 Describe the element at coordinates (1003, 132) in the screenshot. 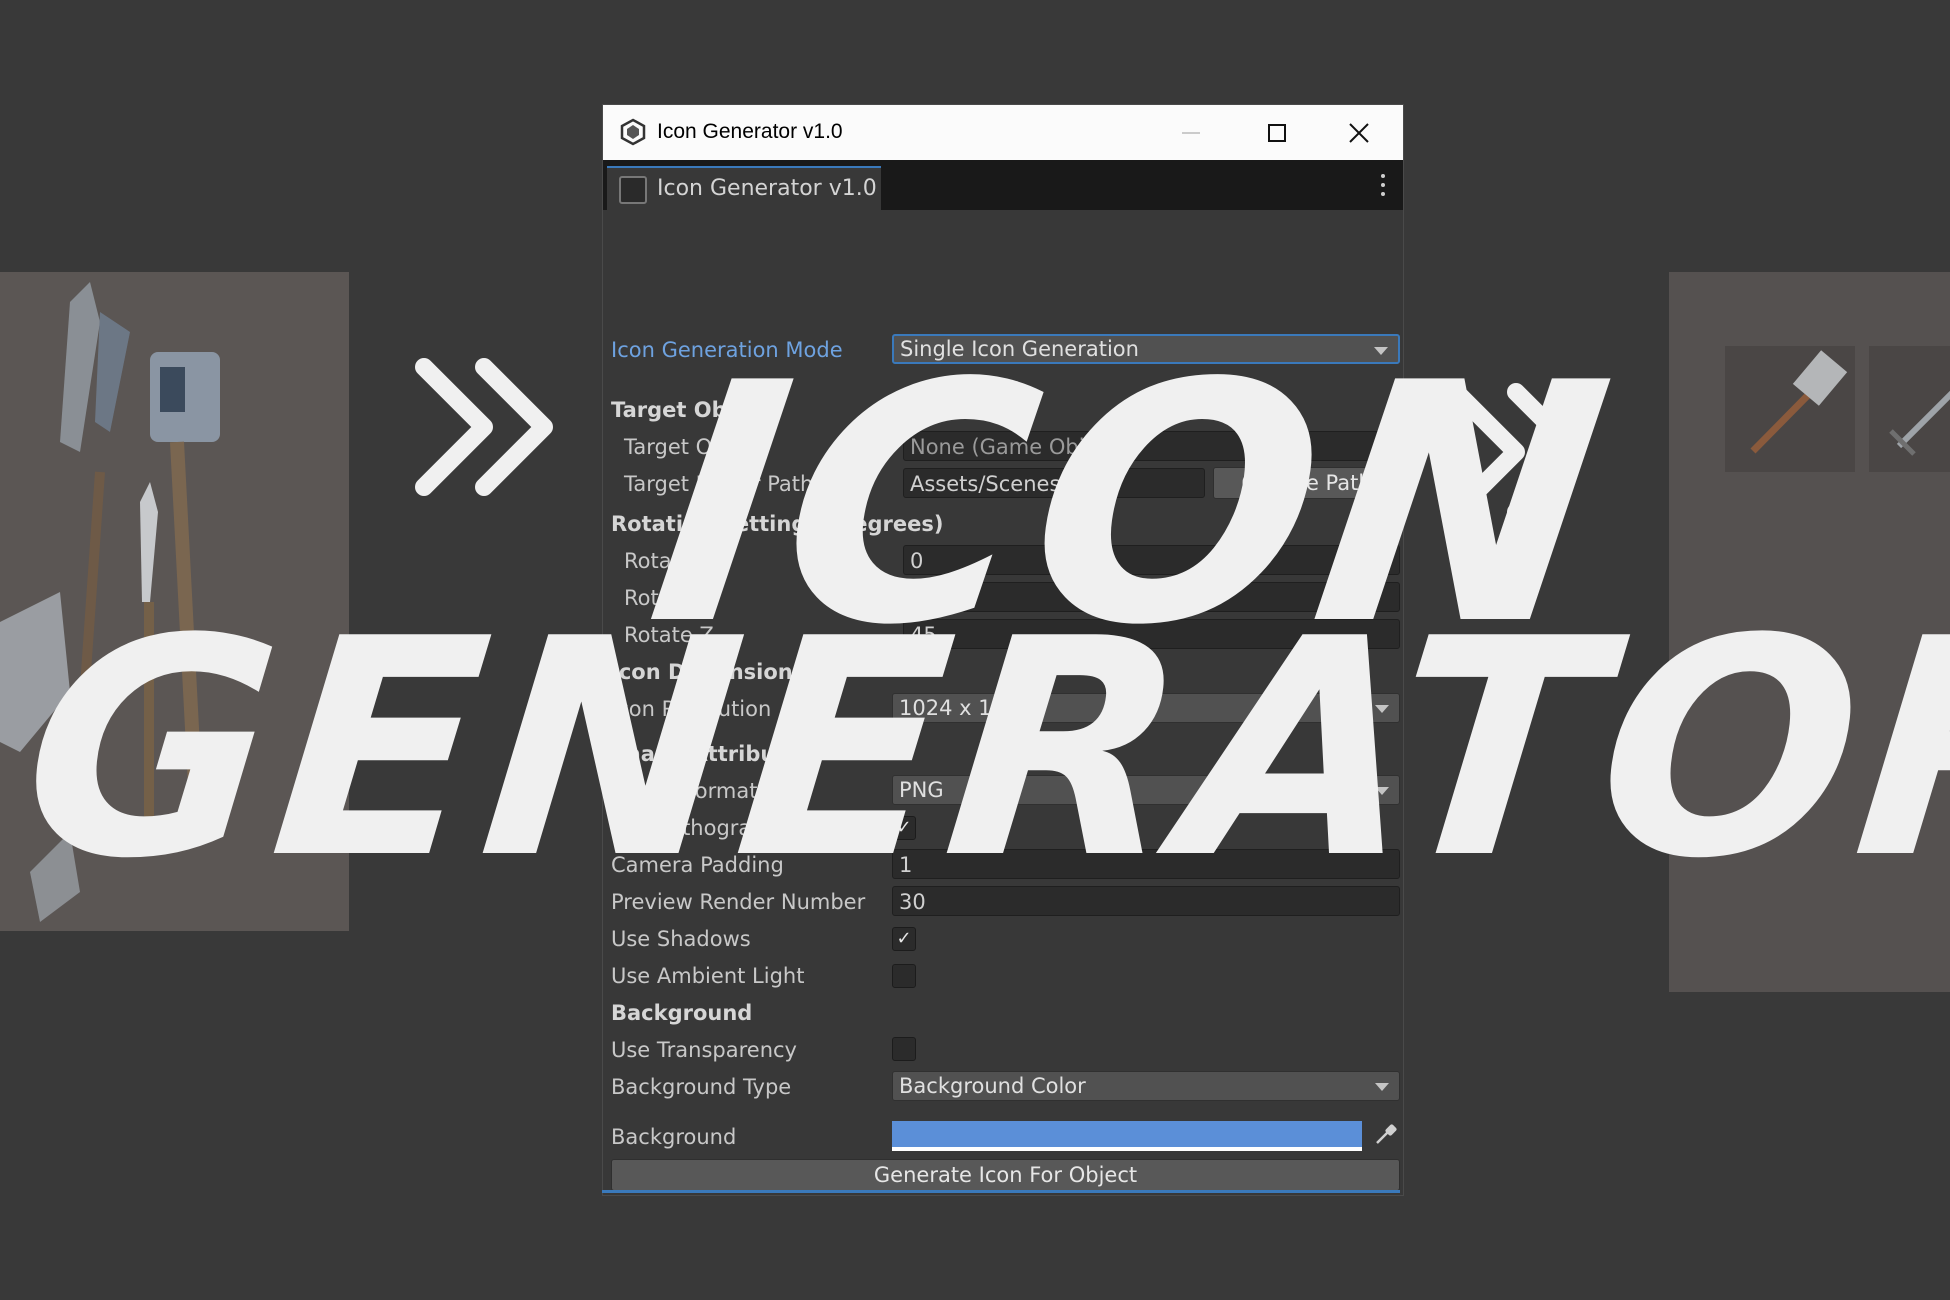

I see `window-titlebar: Icon Generator v1.0` at that location.